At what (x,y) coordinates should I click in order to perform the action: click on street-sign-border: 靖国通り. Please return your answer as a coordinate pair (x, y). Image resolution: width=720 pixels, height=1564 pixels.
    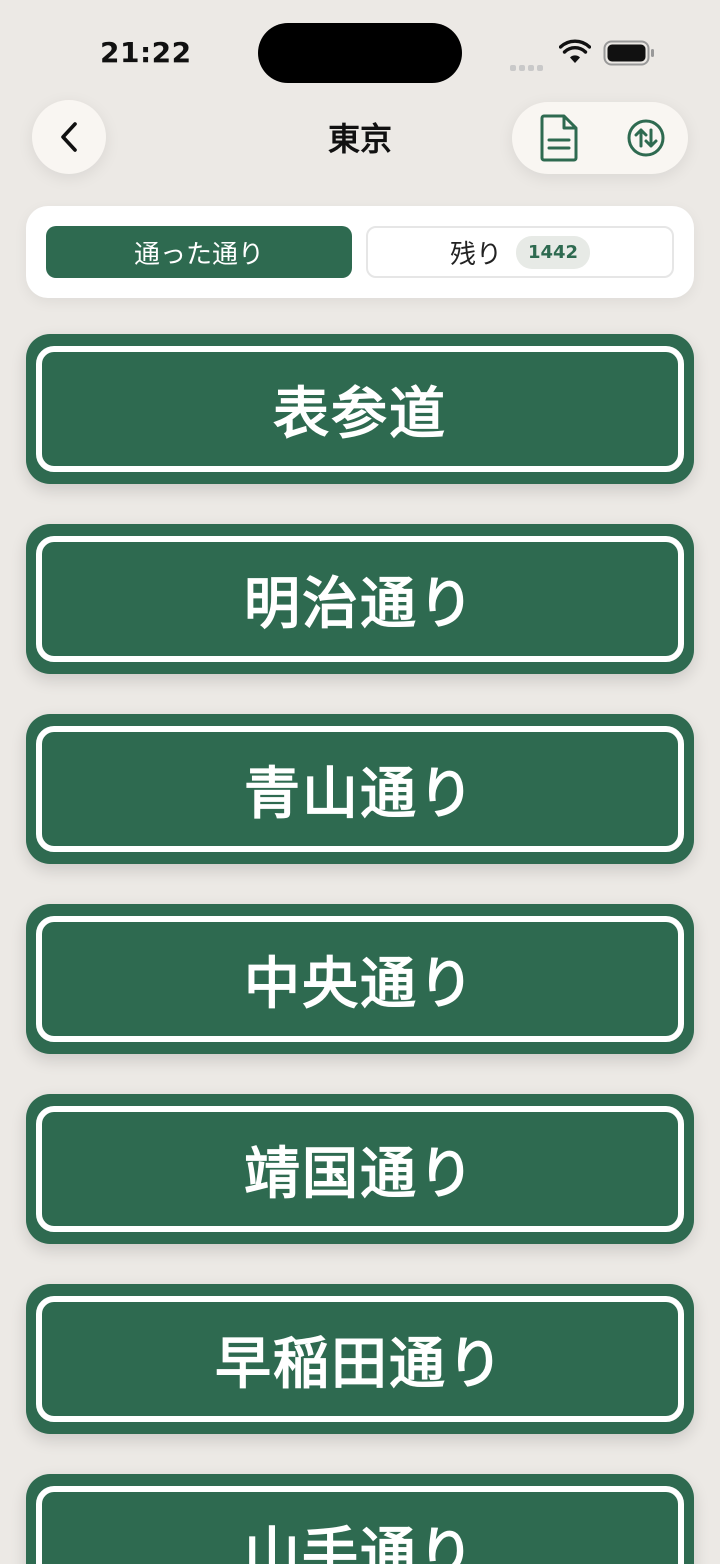
    Looking at the image, I should click on (360, 1169).